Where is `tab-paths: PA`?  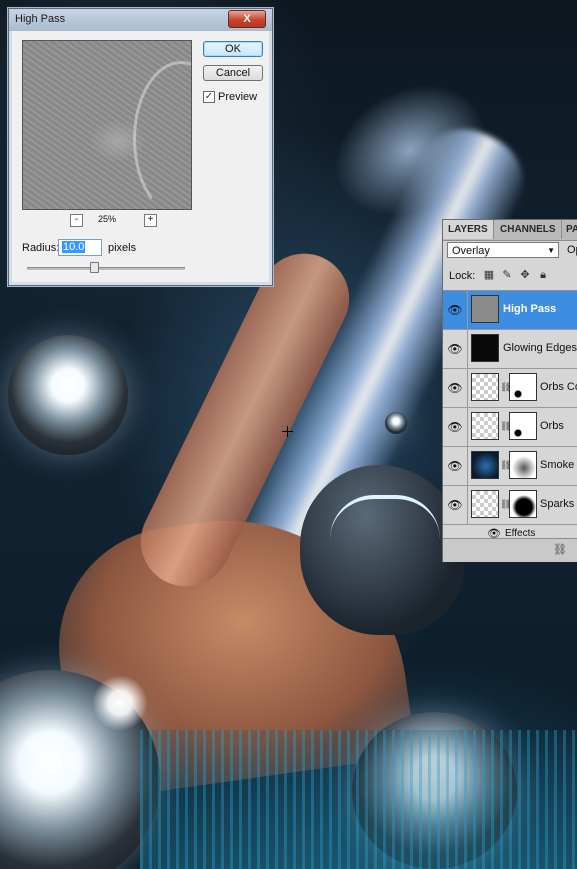 tab-paths: PA is located at coordinates (569, 229).